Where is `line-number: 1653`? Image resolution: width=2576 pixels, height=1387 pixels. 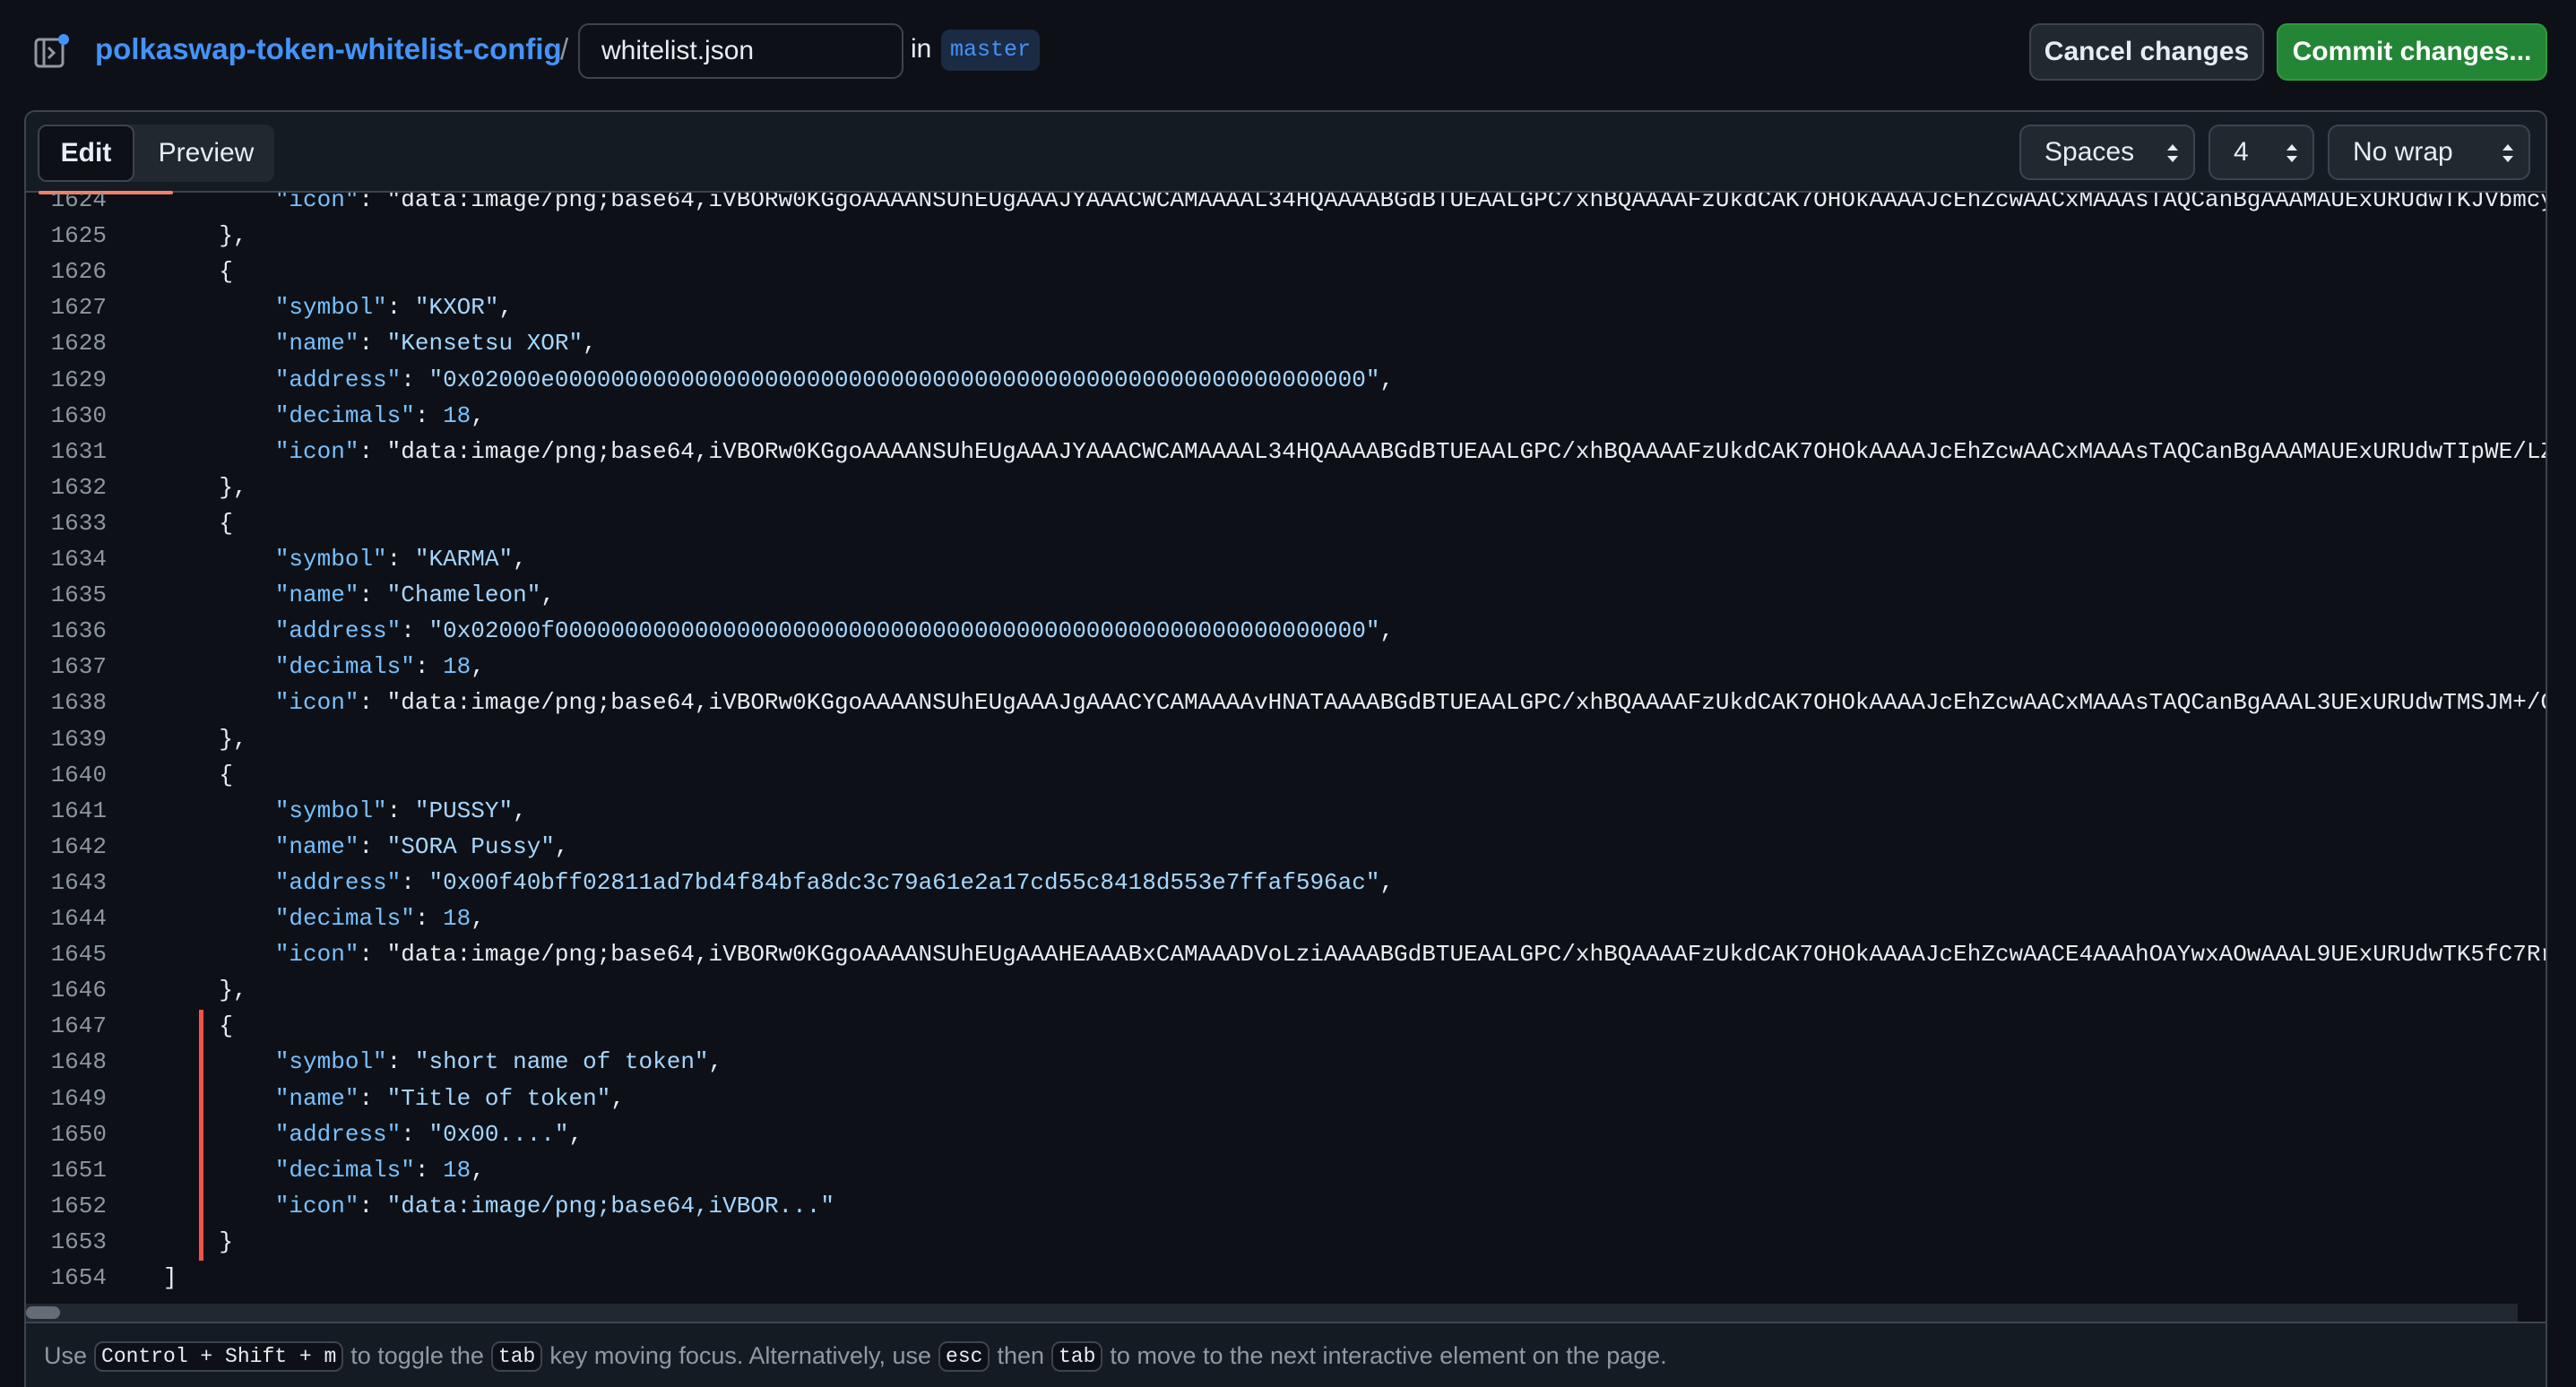
line-number: 1653 is located at coordinates (78, 1241).